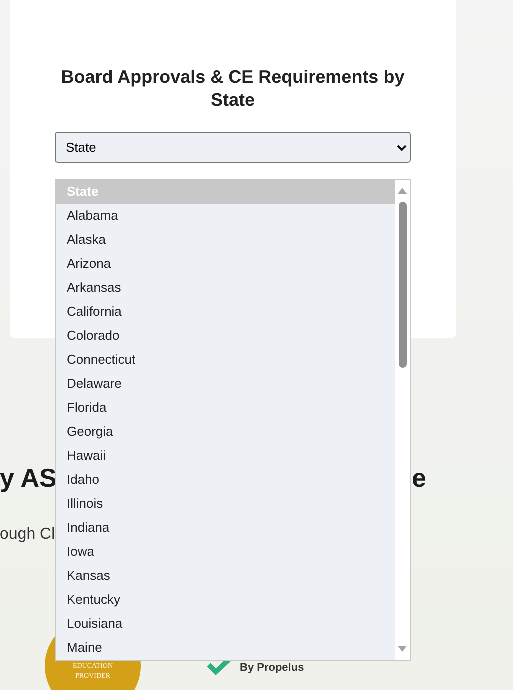 This screenshot has height=690, width=513. What do you see at coordinates (225, 624) in the screenshot?
I see `dropdown-option: Louisiana` at bounding box center [225, 624].